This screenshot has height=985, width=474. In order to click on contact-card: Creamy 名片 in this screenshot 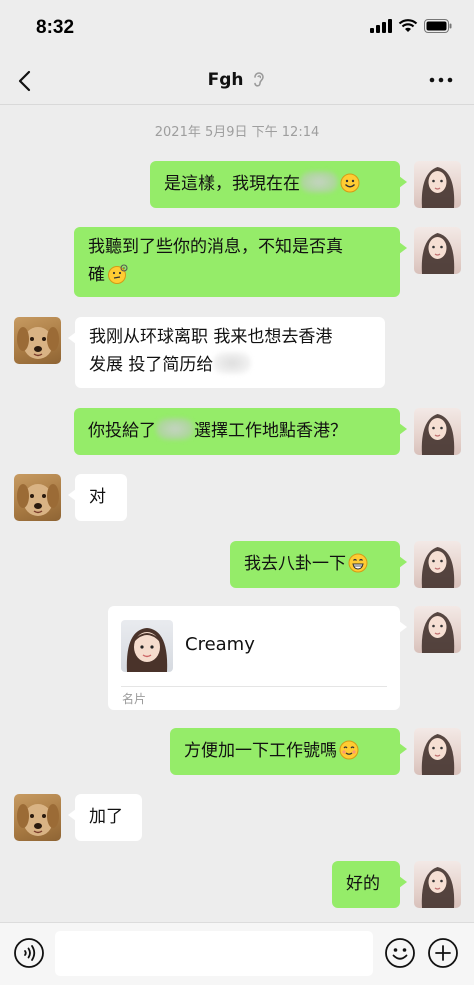, I will do `click(257, 658)`.